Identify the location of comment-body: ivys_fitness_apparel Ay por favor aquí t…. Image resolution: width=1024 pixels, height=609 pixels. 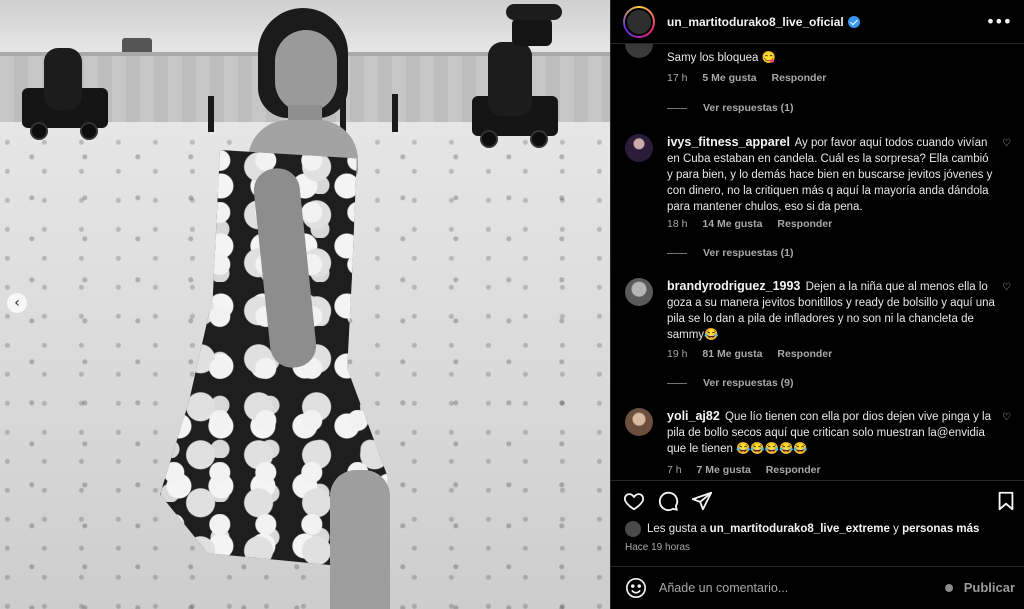
(832, 174).